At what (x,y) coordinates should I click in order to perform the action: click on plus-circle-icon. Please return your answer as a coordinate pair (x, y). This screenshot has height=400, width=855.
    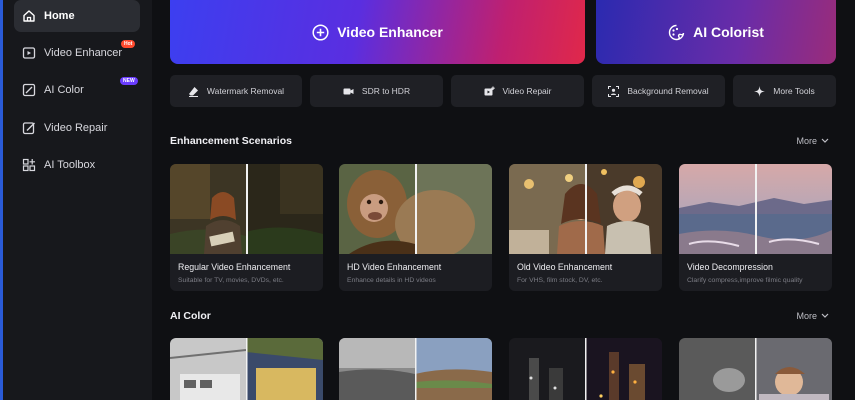
    Looking at the image, I should click on (320, 32).